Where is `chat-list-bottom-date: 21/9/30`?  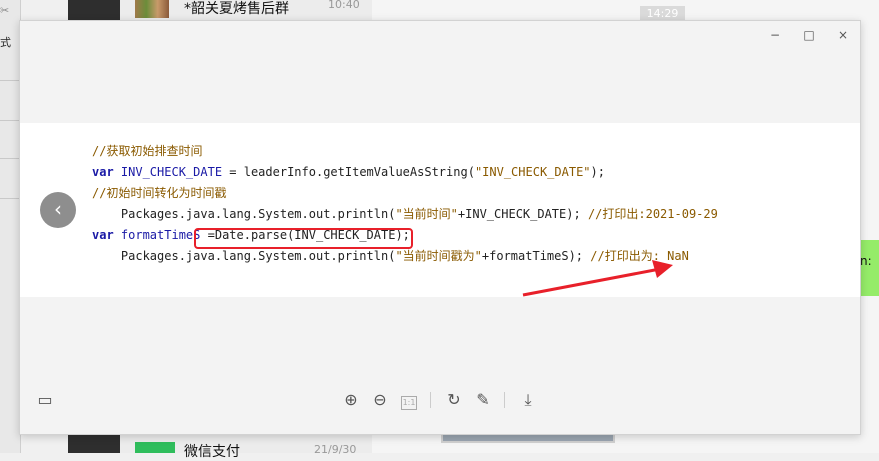
chat-list-bottom-date: 21/9/30 is located at coordinates (335, 449).